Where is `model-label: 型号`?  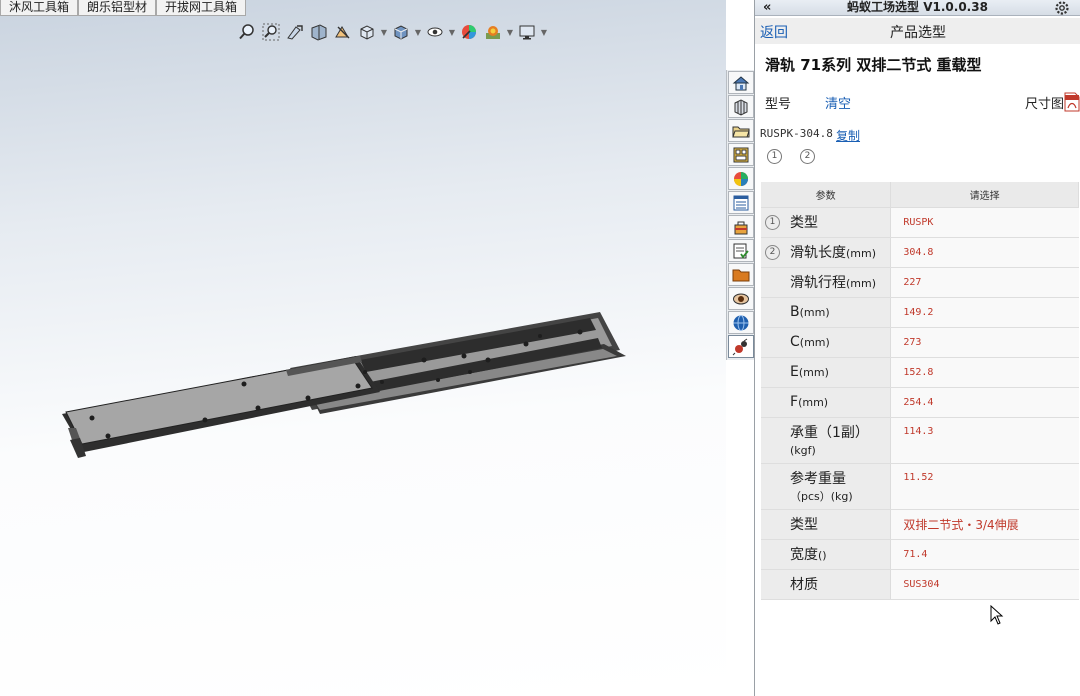
model-label: 型号 is located at coordinates (778, 104).